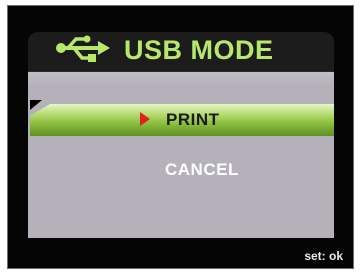  What do you see at coordinates (36, 105) in the screenshot?
I see `selection-notch` at bounding box center [36, 105].